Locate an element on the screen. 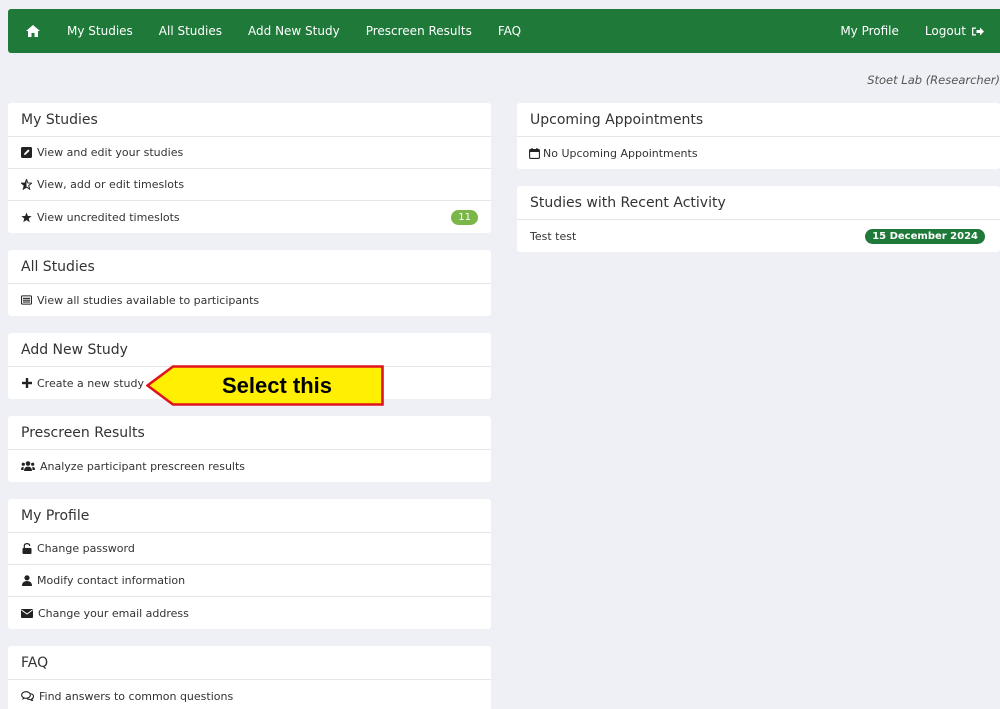 The height and width of the screenshot is (709, 1000). link-change-email: Change your email address is located at coordinates (249, 613).